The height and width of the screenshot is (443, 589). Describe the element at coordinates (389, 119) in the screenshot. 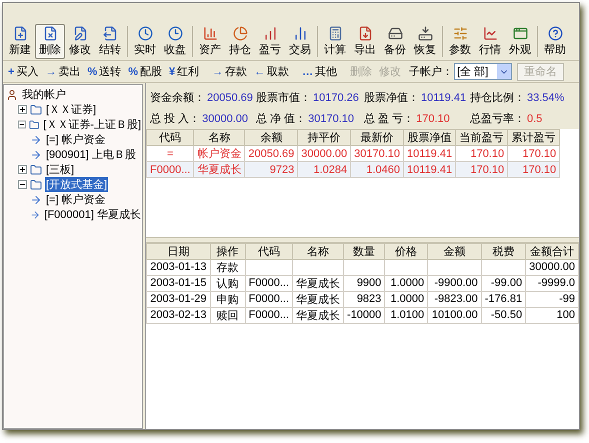

I see `summary-label: 总 盈 亏：` at that location.